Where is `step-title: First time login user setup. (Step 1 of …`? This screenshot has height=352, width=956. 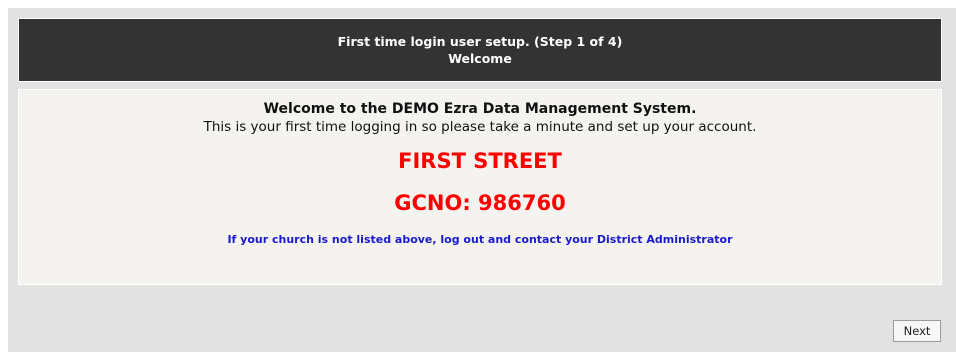
step-title: First time login user setup. (Step 1 of … is located at coordinates (480, 41).